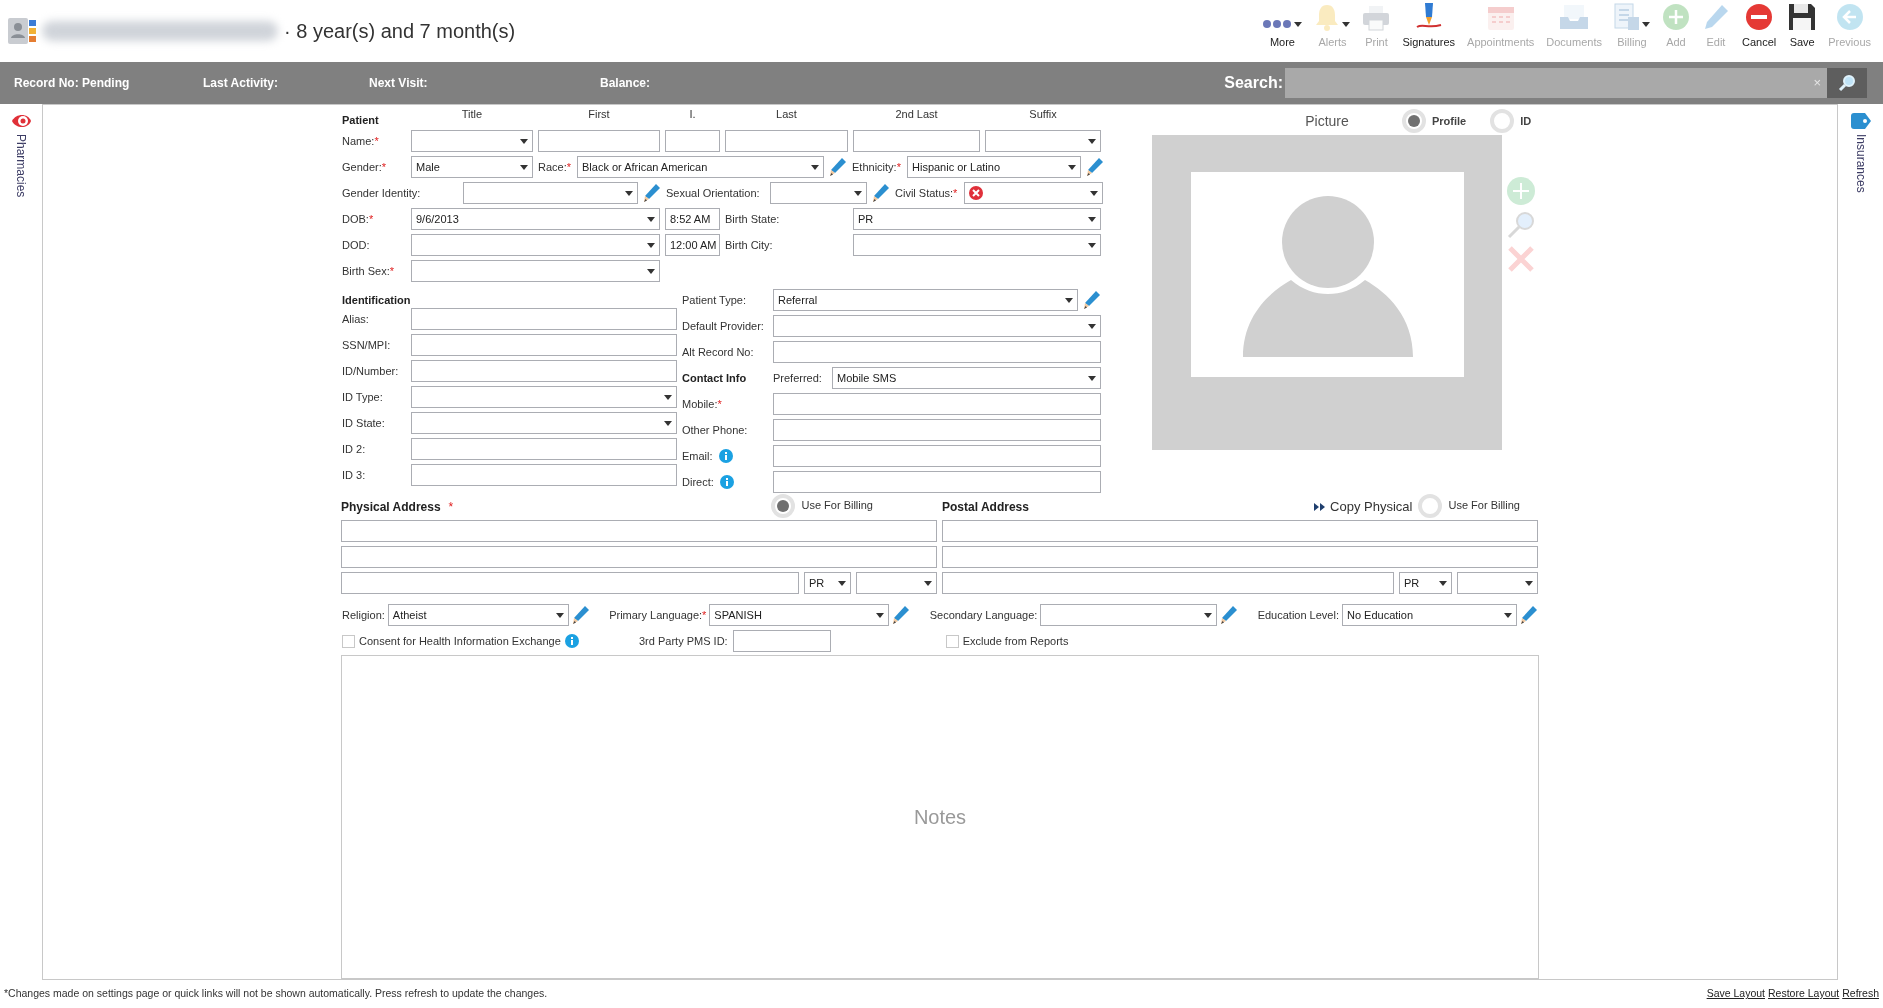 This screenshot has width=1883, height=1008. Describe the element at coordinates (1860, 163) in the screenshot. I see `insurances-tab: Insurances` at that location.